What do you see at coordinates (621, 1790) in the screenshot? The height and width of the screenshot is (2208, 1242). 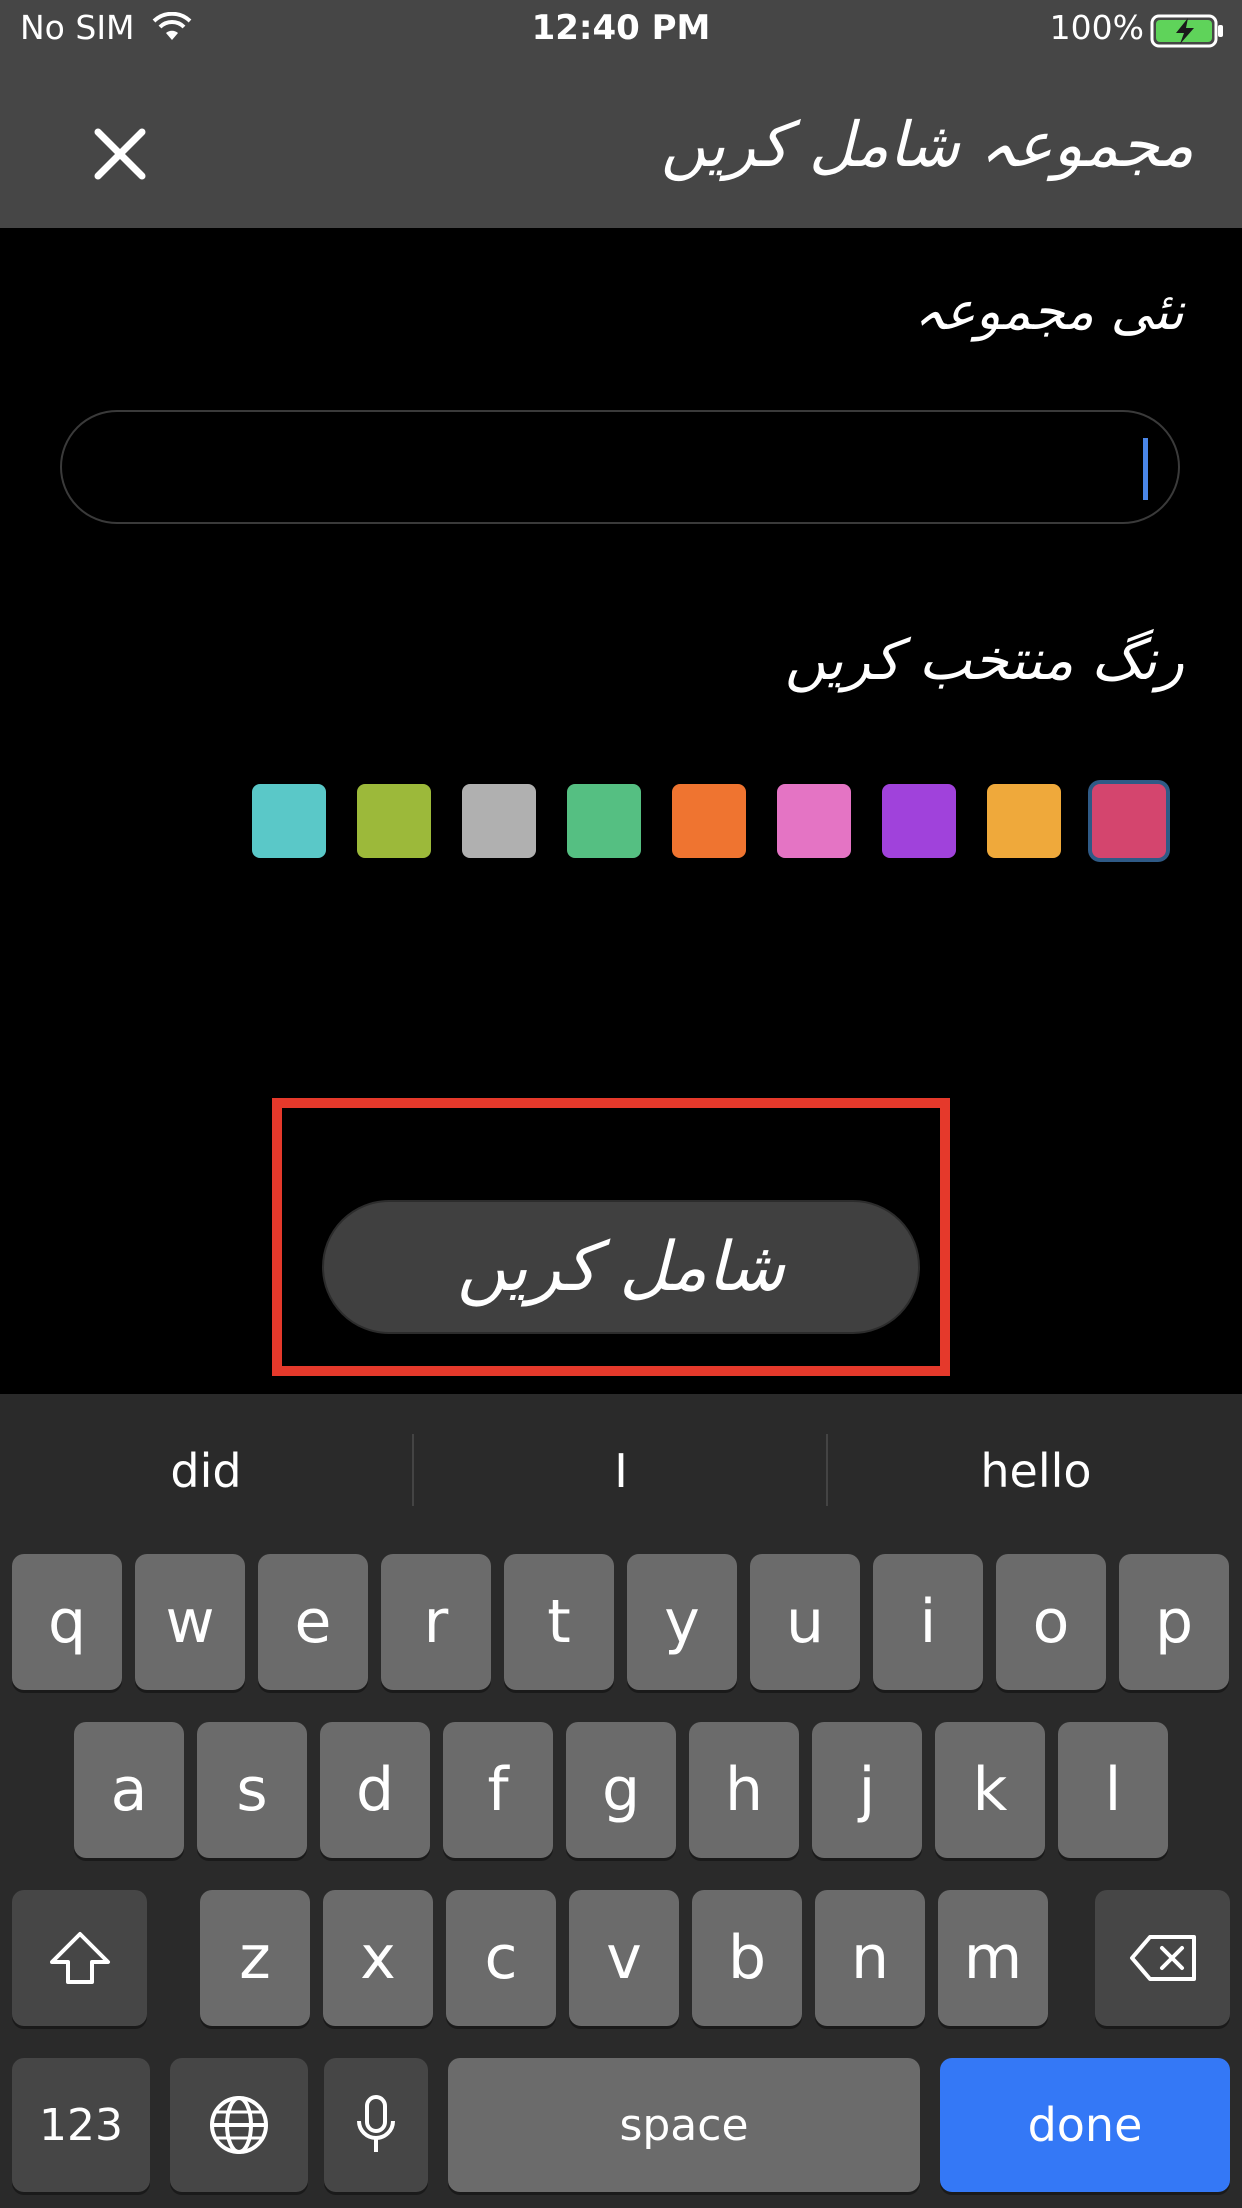 I see `key-g: g` at bounding box center [621, 1790].